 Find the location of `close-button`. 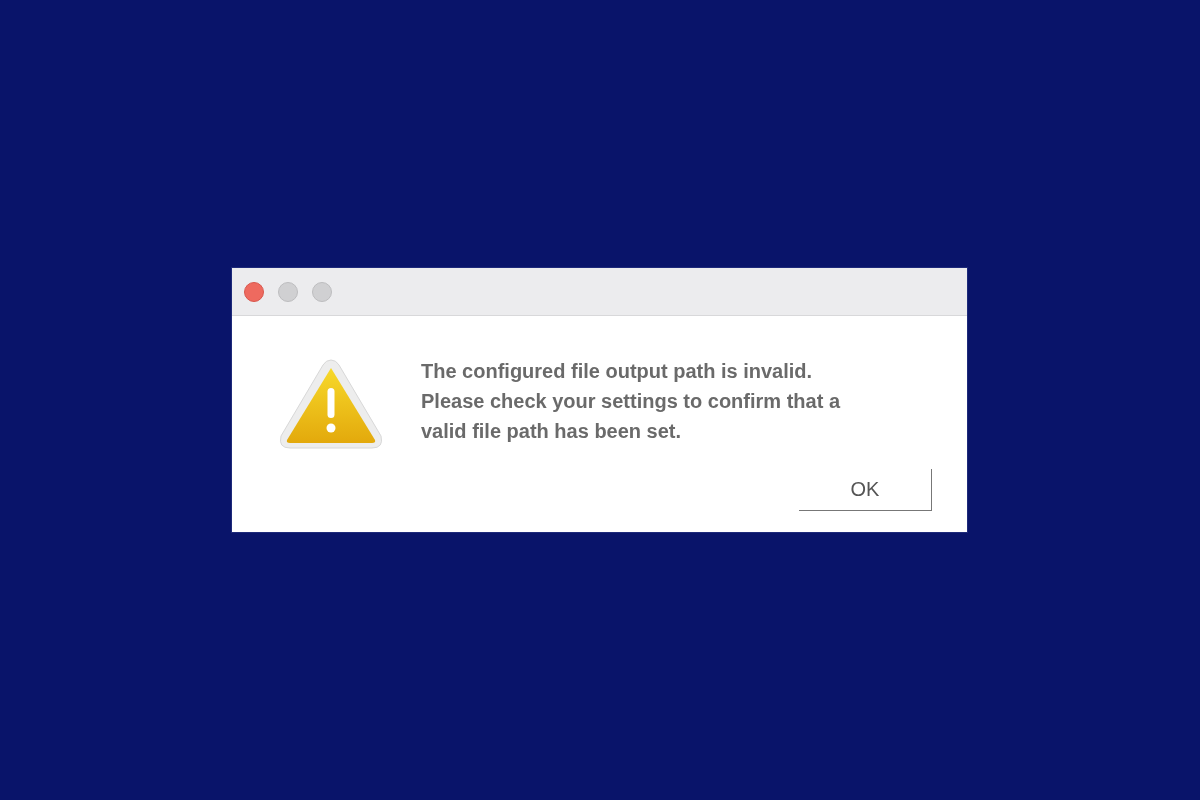

close-button is located at coordinates (254, 291).